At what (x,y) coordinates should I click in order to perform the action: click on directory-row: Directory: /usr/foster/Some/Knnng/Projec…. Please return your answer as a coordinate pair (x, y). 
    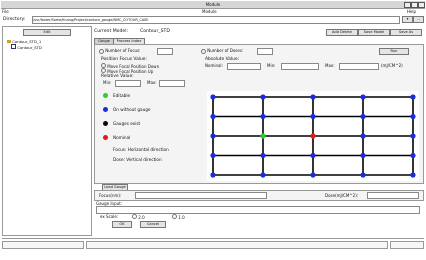
    Looking at the image, I should click on (213, 19).